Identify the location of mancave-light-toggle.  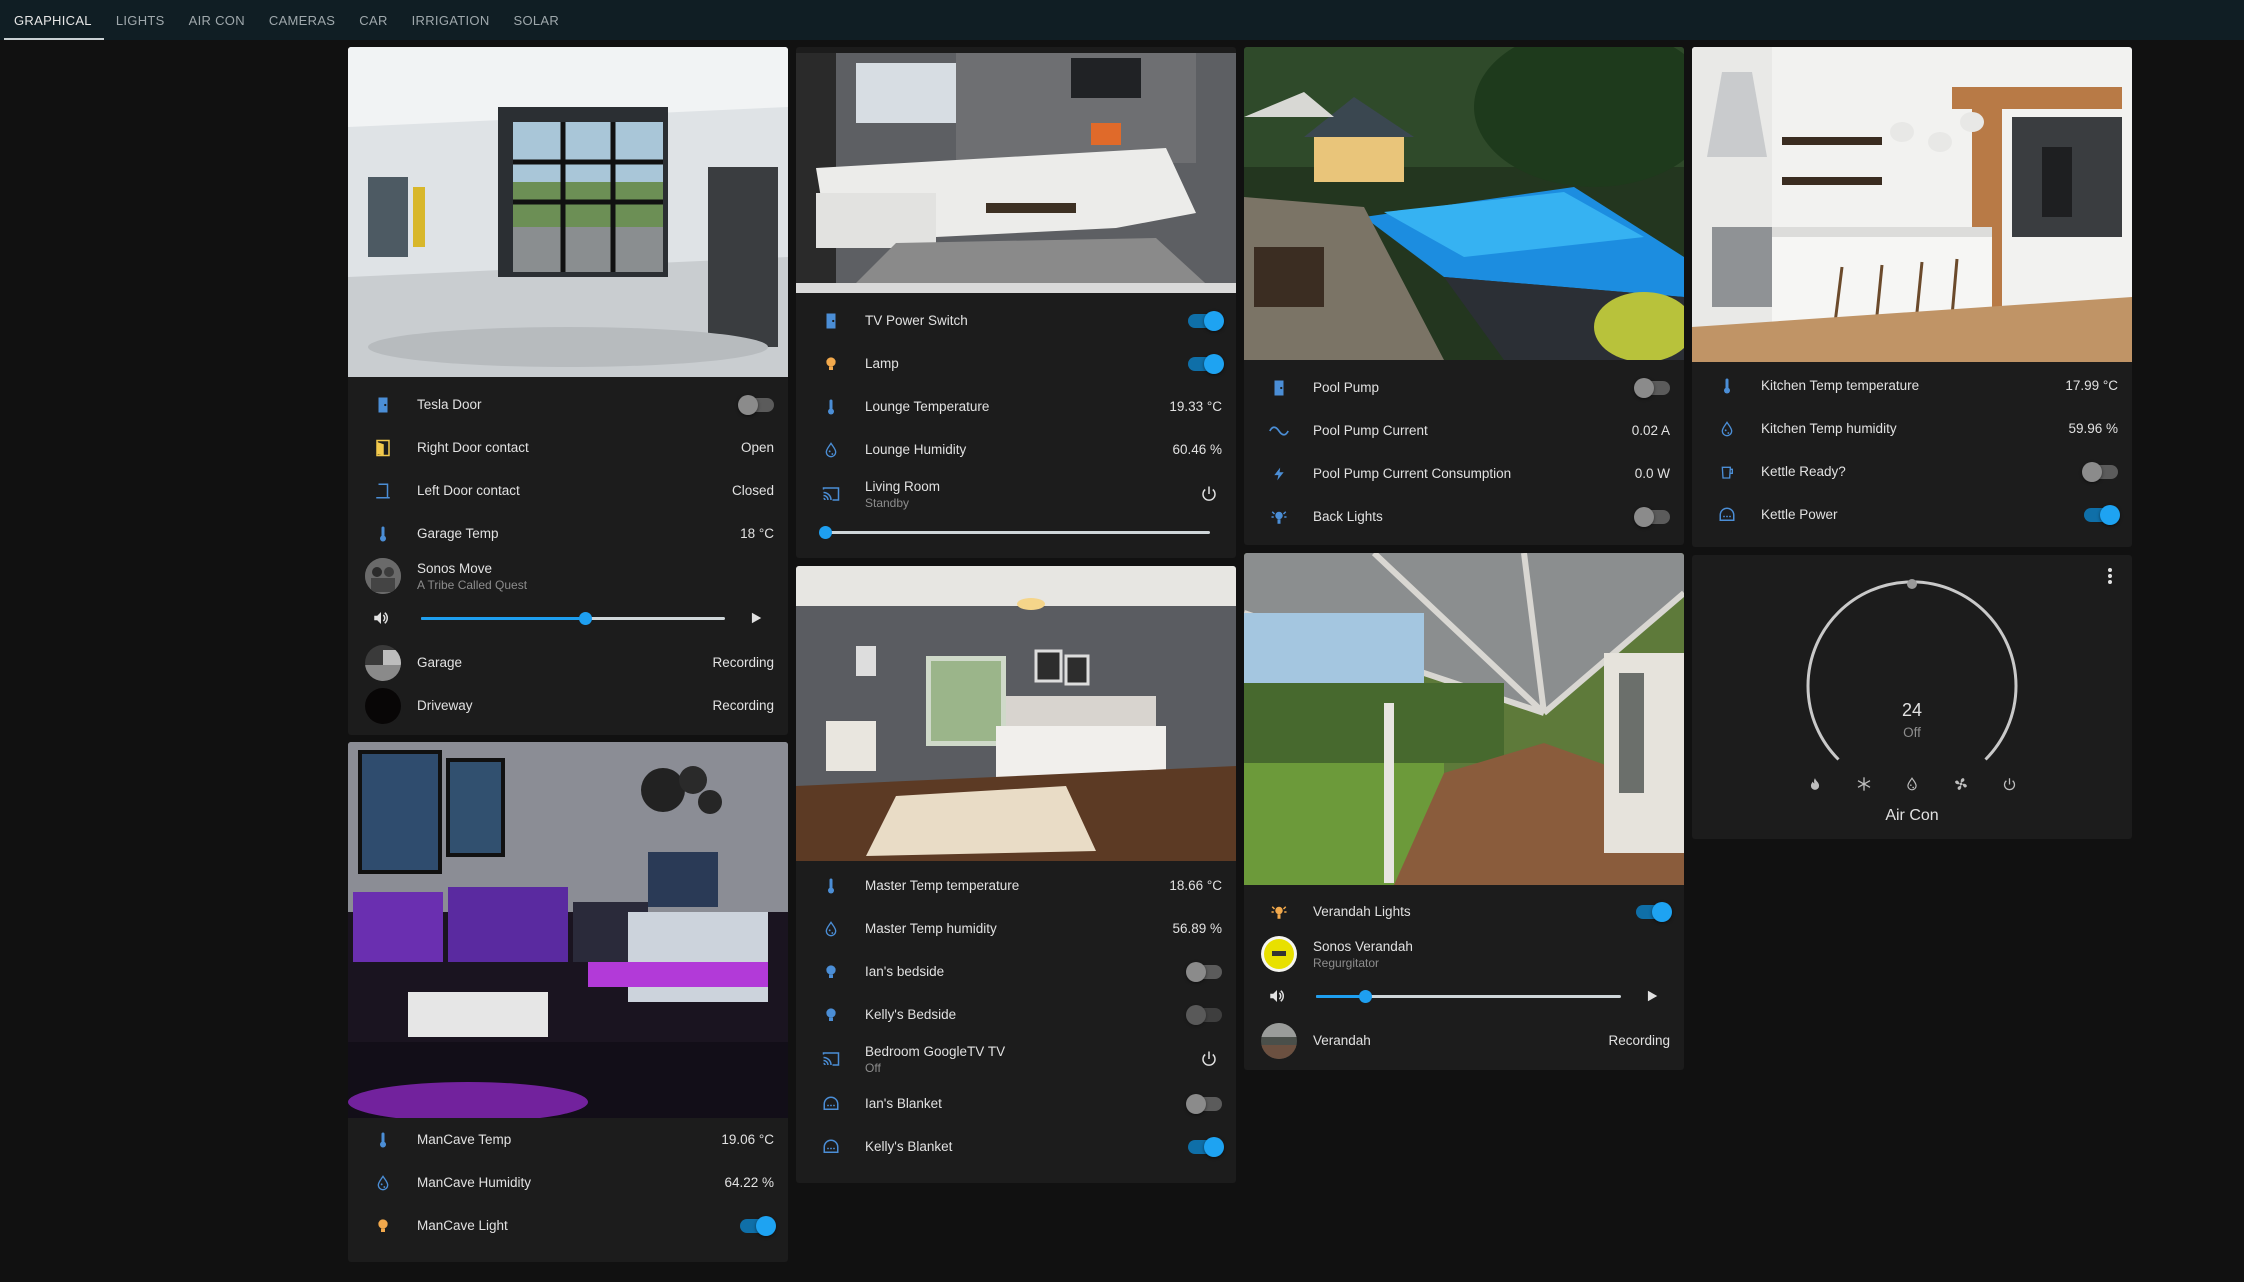
(758, 1225).